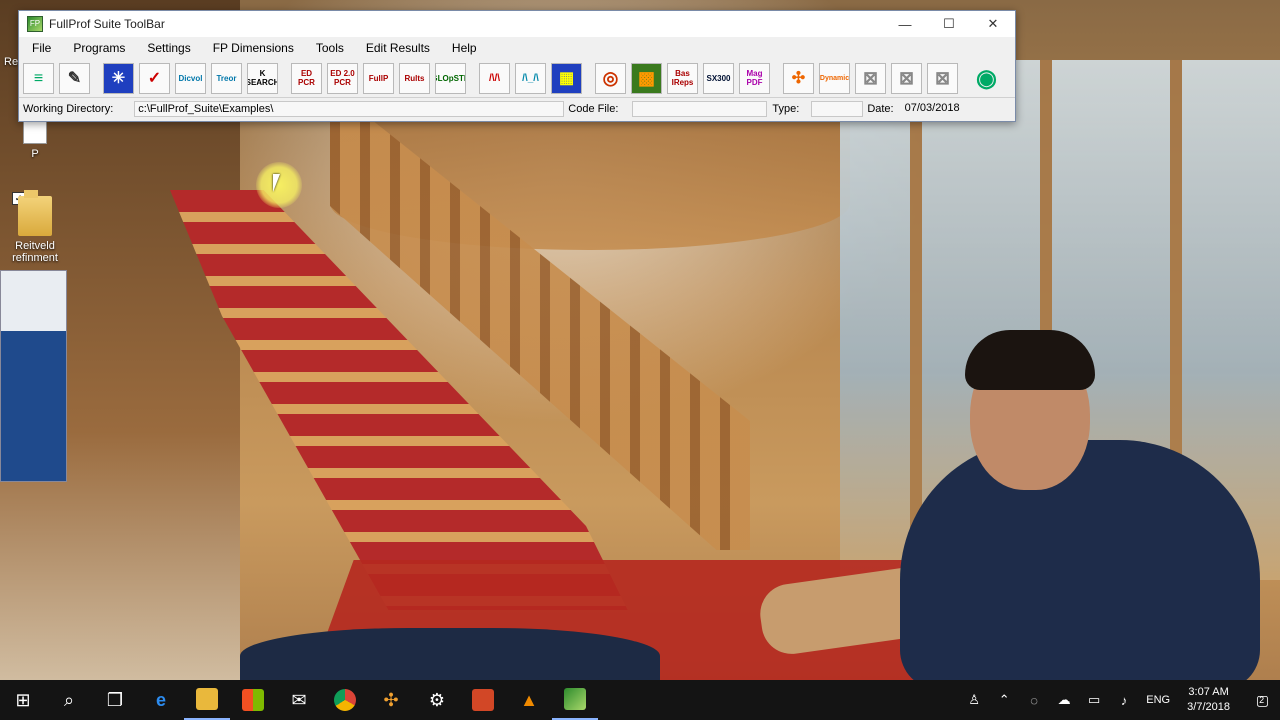 This screenshot has height=720, width=1280. I want to click on powerpoint-button, so click(483, 700).